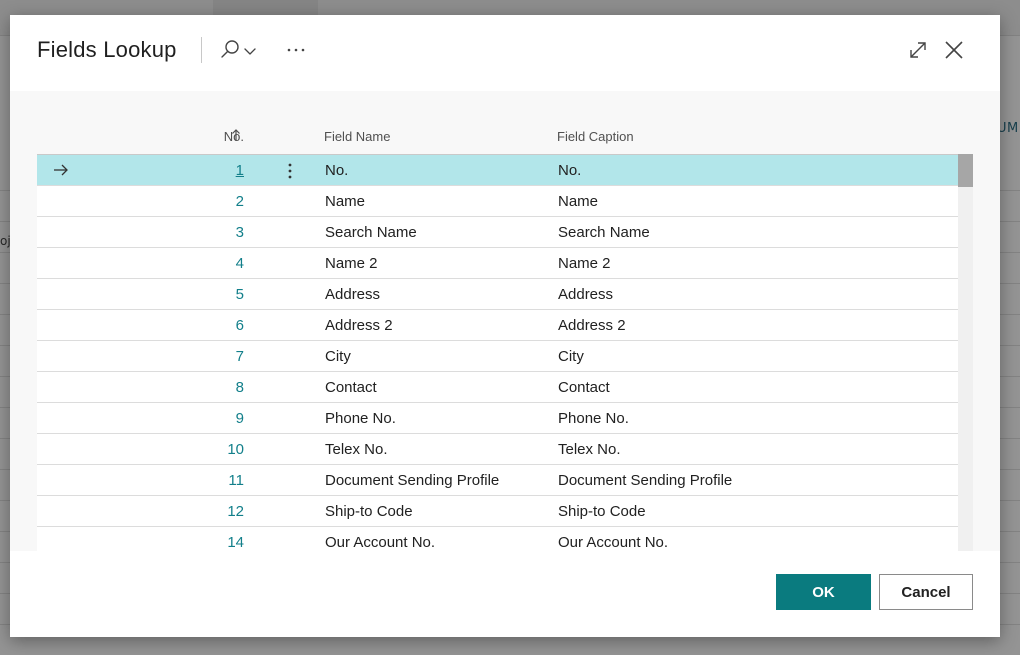 The height and width of the screenshot is (655, 1020). I want to click on row-field-name: Telex No., so click(356, 449).